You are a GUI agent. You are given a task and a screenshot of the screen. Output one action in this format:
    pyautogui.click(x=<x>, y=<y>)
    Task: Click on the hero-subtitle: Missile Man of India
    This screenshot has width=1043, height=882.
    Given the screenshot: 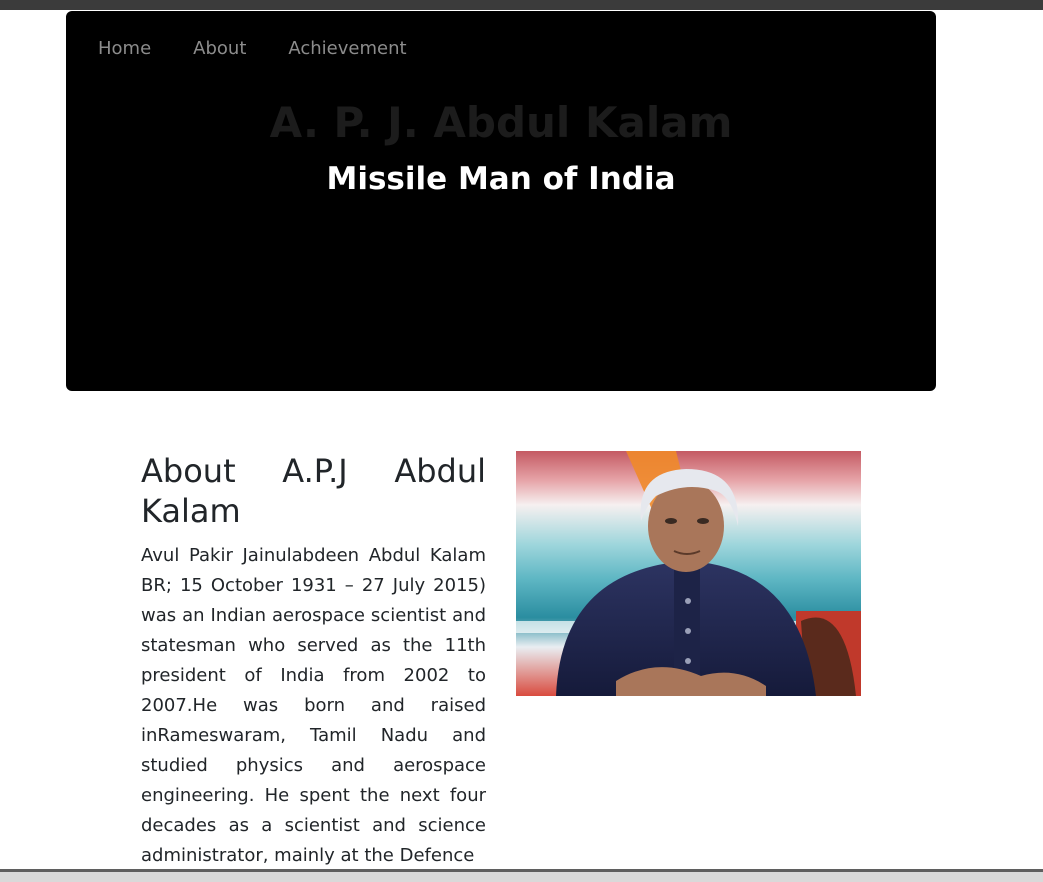 What is the action you would take?
    pyautogui.click(x=501, y=179)
    